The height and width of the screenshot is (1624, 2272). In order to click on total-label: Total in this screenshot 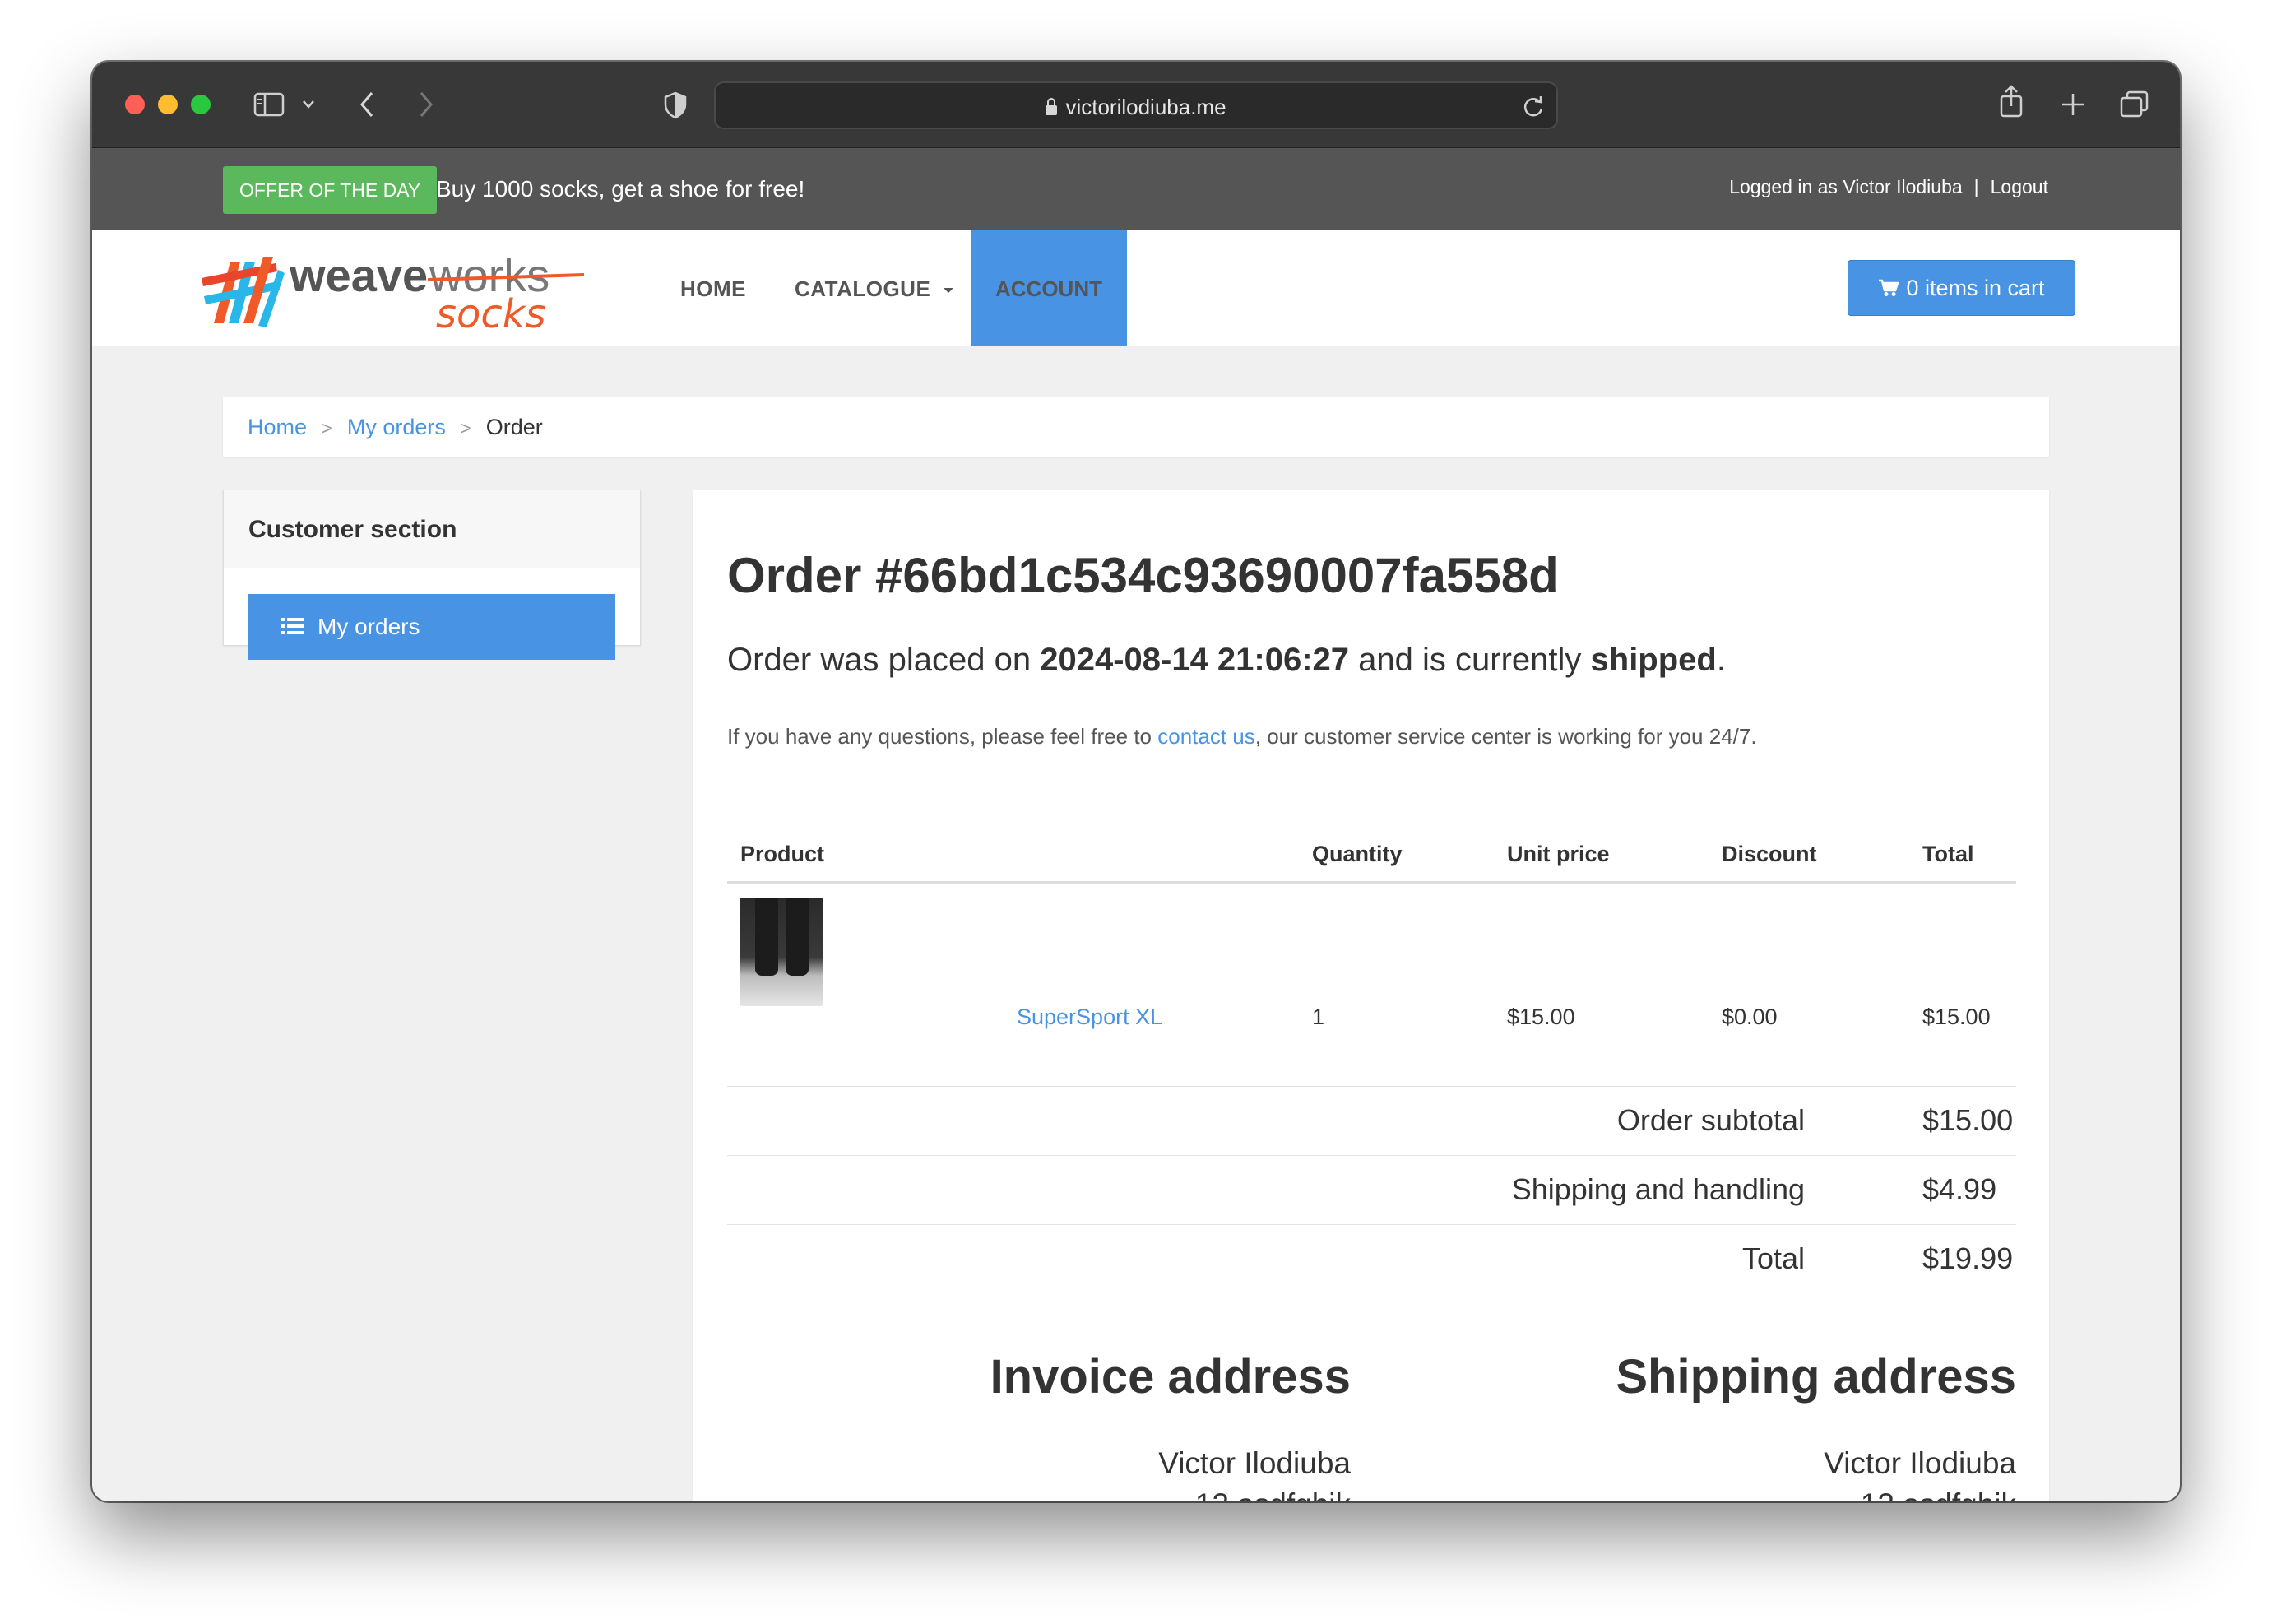, I will do `click(1773, 1258)`.